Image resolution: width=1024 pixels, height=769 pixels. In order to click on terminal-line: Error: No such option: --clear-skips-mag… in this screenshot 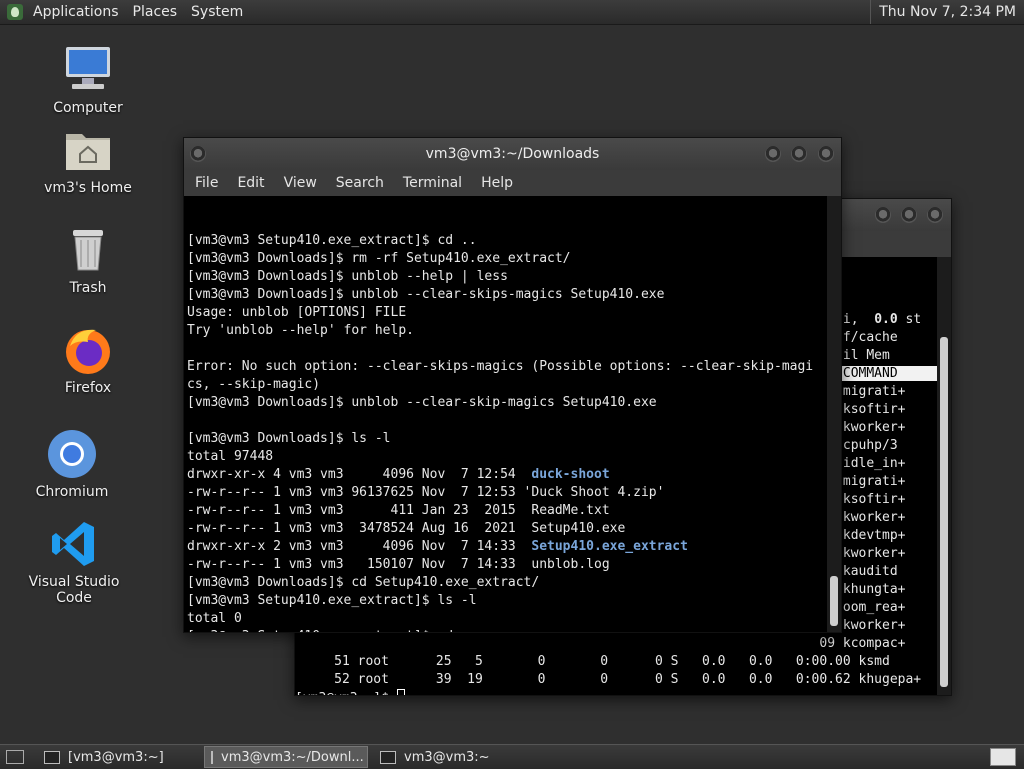, I will do `click(500, 366)`.